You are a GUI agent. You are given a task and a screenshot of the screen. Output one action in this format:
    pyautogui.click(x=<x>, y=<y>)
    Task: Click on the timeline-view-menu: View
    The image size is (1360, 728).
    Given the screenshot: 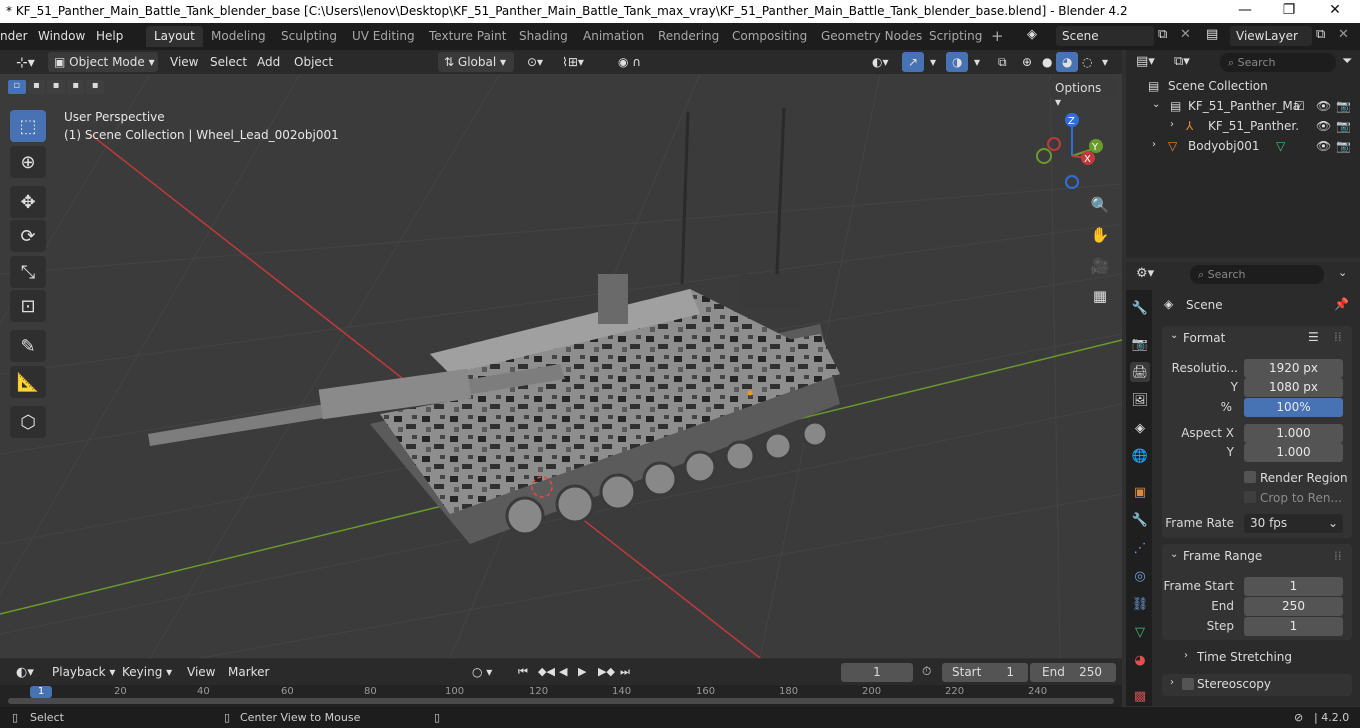 What is the action you would take?
    pyautogui.click(x=201, y=672)
    